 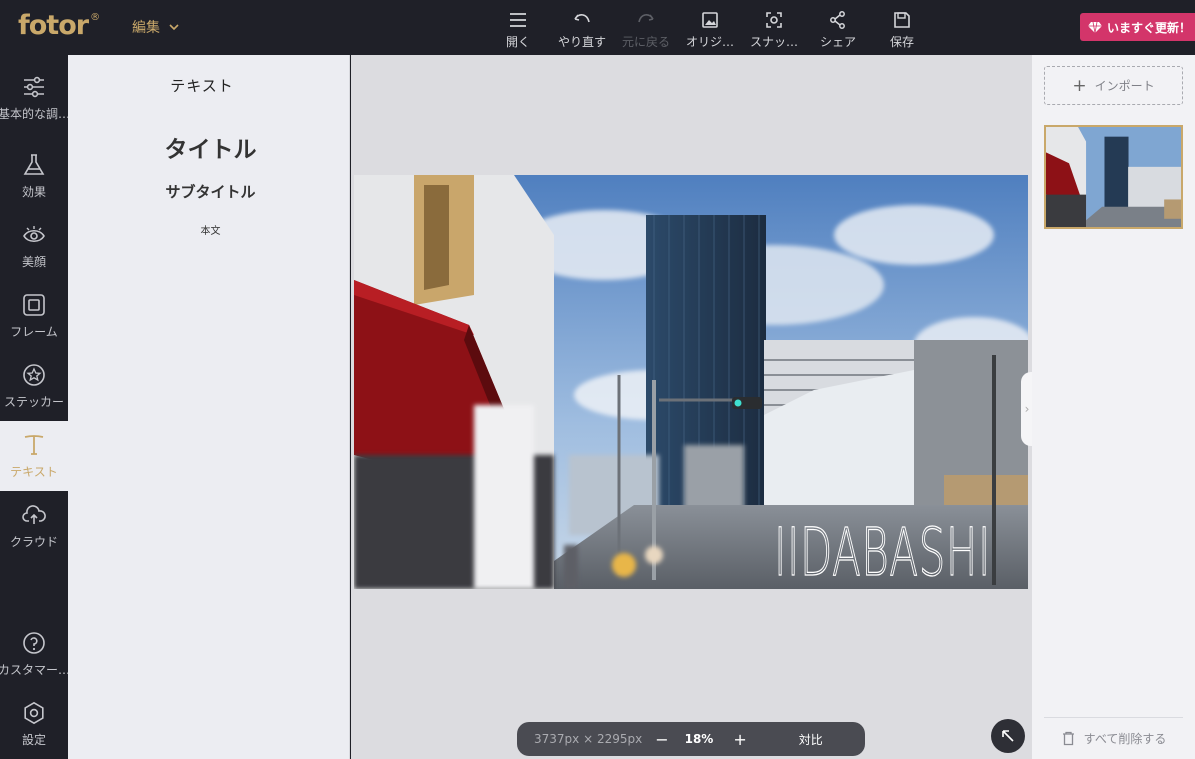 I want to click on toolbar: 開く やり直す 元に戻る オリジ… スナッ… シェア 保存, so click(x=710, y=27).